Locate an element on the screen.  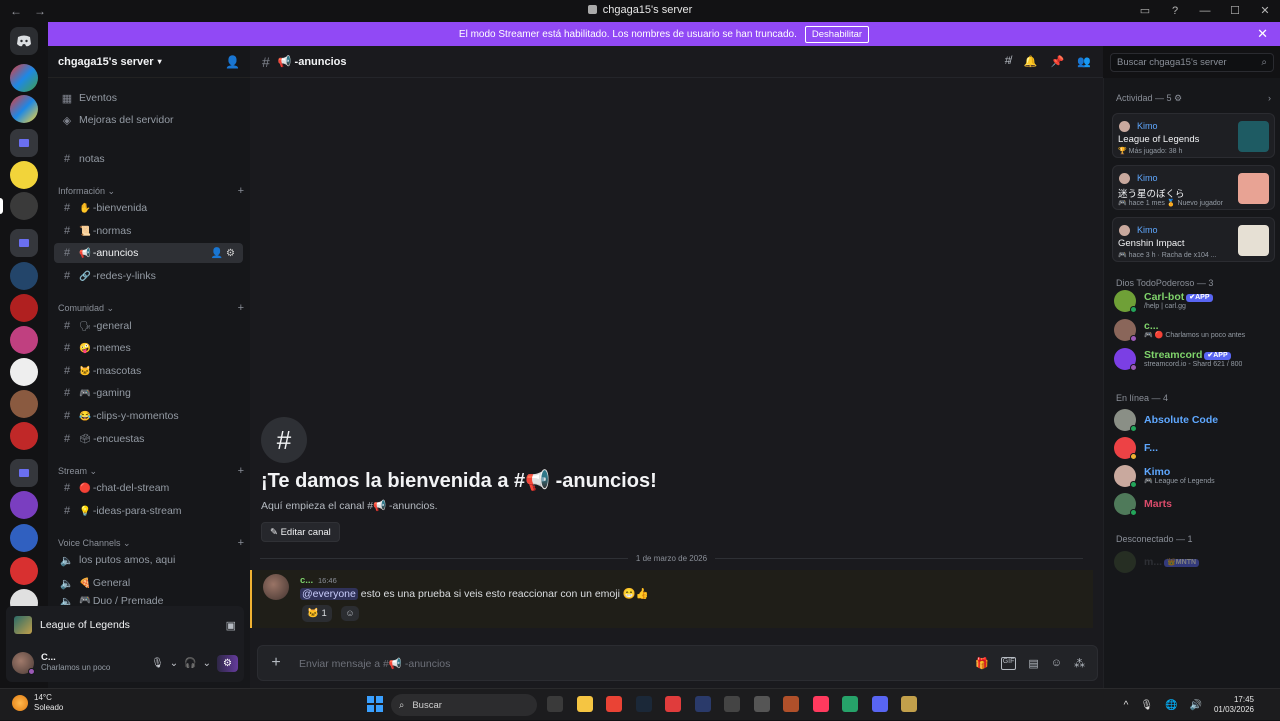
voice-channel: 🔈 los putos amos, aqui is located at coordinates (148, 560).